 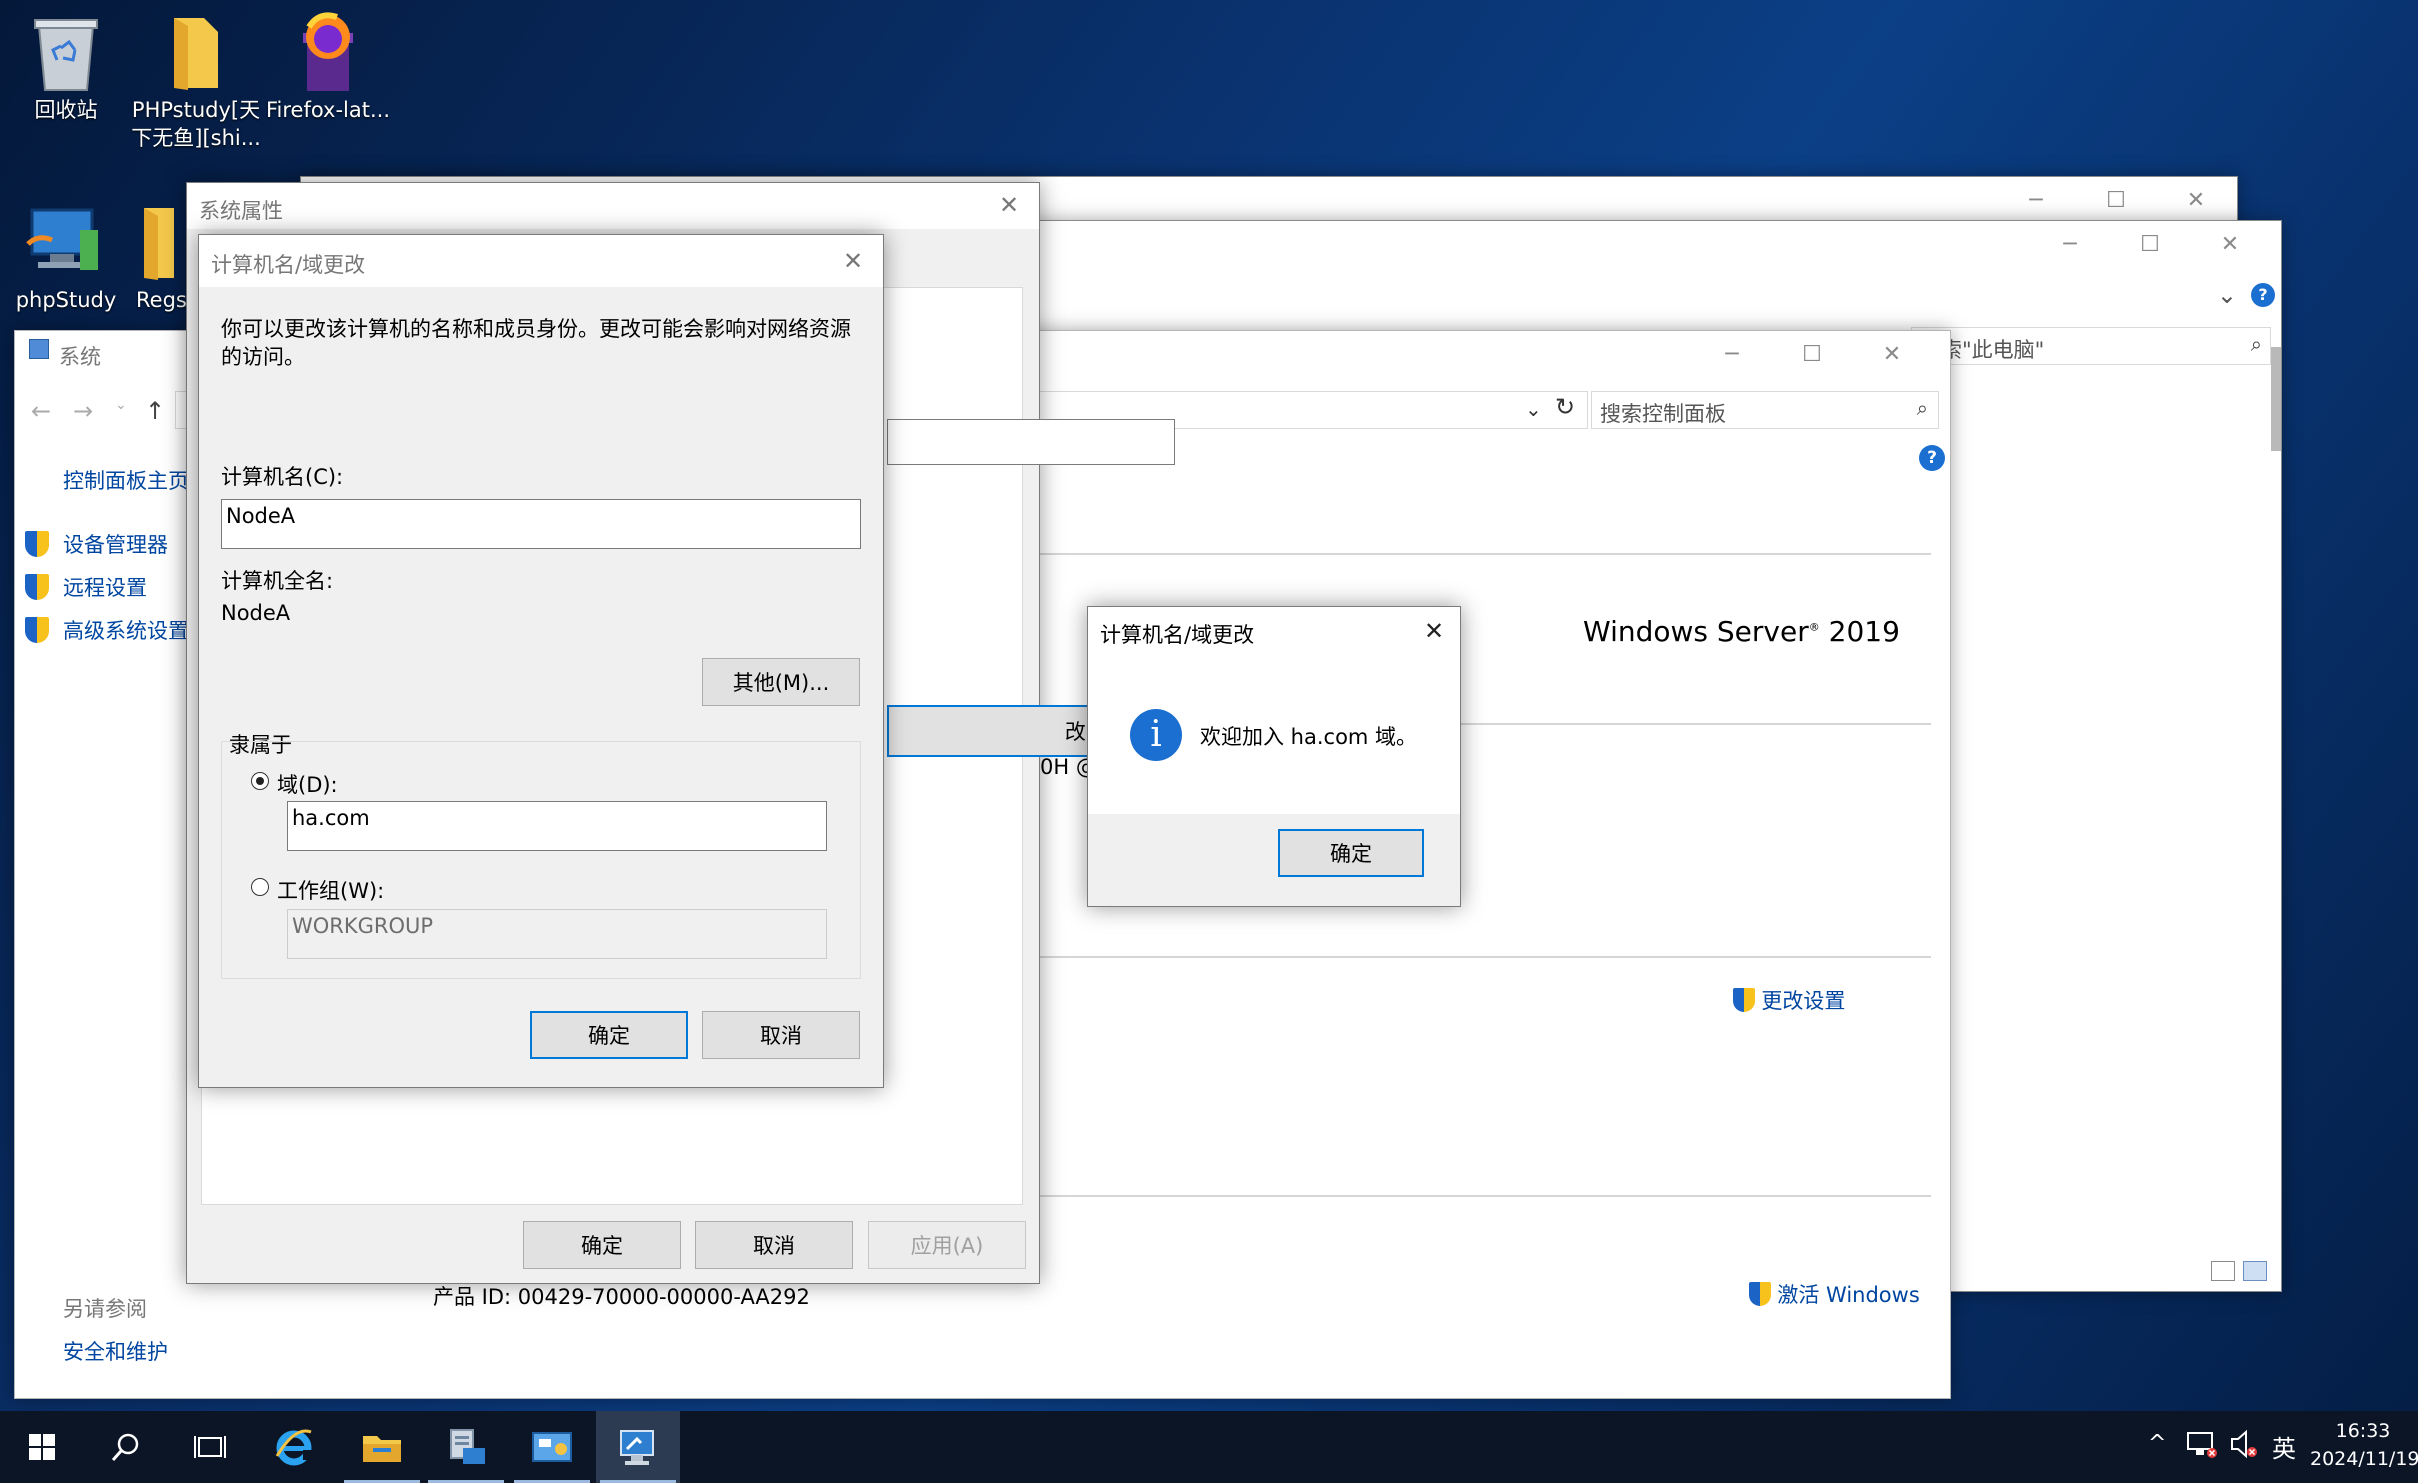 I want to click on taskbar-system-properties, so click(x=638, y=1447).